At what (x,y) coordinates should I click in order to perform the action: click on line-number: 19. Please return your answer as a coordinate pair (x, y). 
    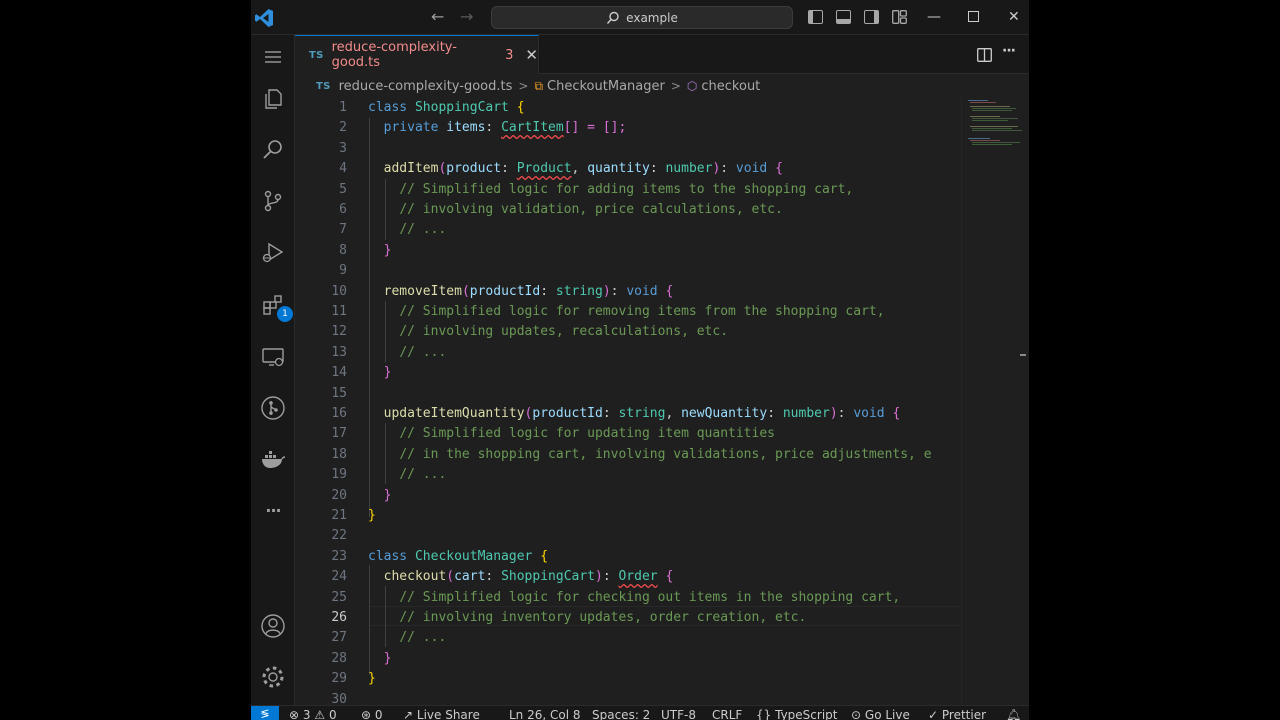
    Looking at the image, I should click on (339, 475).